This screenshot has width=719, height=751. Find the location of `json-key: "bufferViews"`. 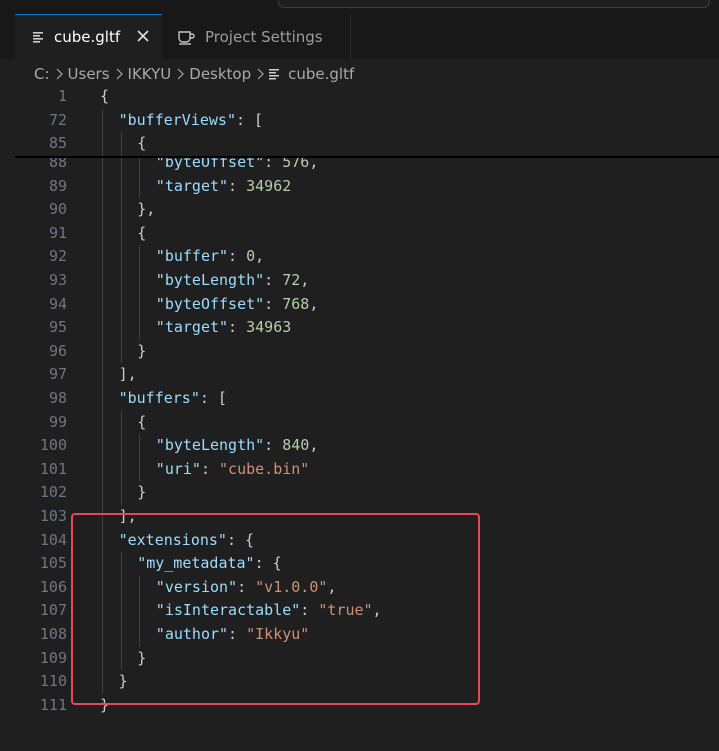

json-key: "bufferViews" is located at coordinates (177, 119).